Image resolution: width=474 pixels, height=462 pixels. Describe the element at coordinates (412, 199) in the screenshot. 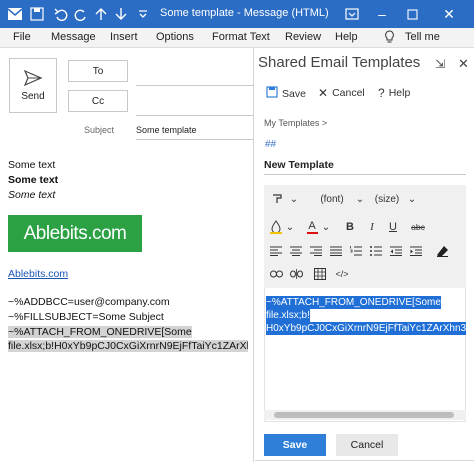

I see `size-dropdown-icon: ⌄` at that location.